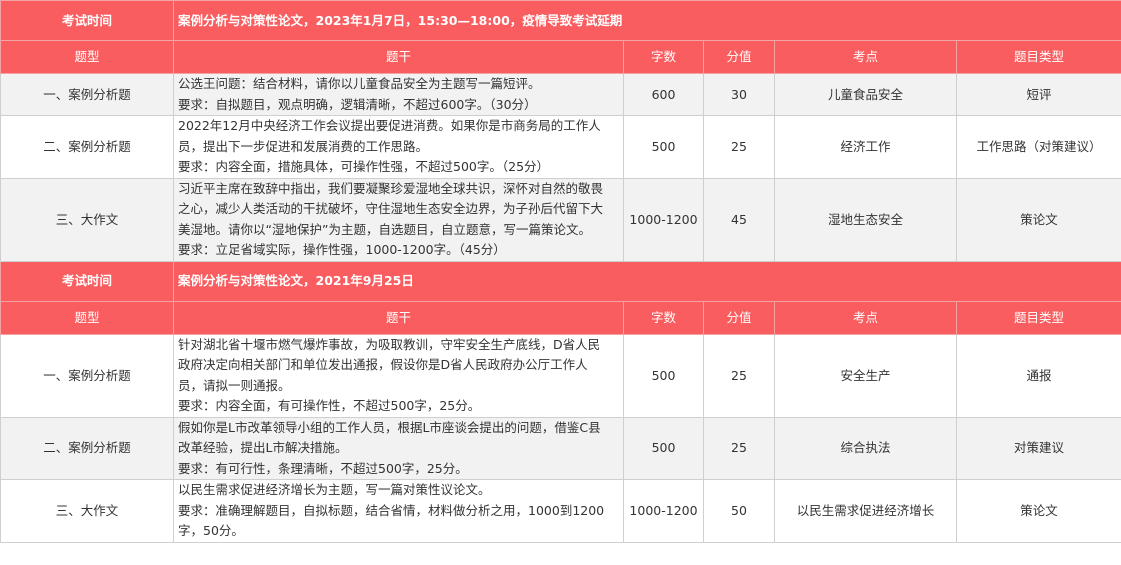 This screenshot has height=565, width=1121. Describe the element at coordinates (1038, 448) in the screenshot. I see `question-category: 对策建议` at that location.